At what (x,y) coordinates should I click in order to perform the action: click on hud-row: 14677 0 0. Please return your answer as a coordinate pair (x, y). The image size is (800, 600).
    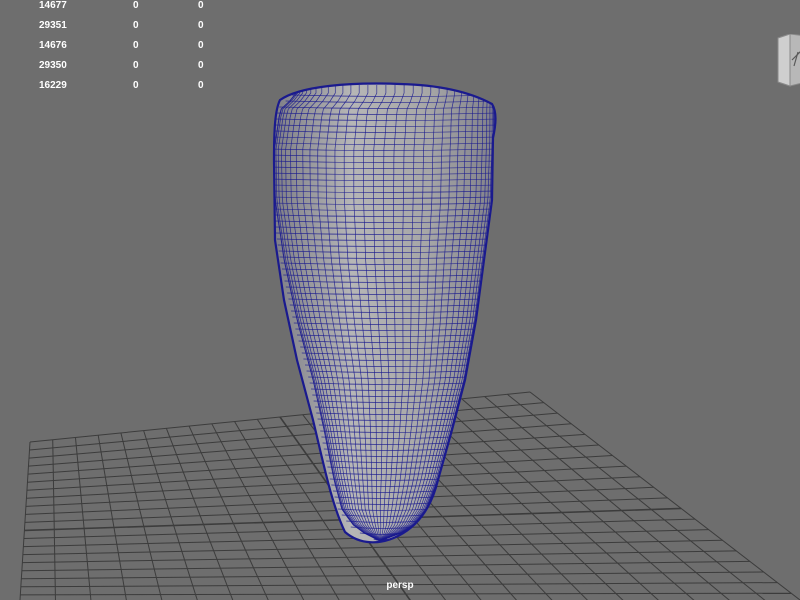
    Looking at the image, I should click on (110, 10).